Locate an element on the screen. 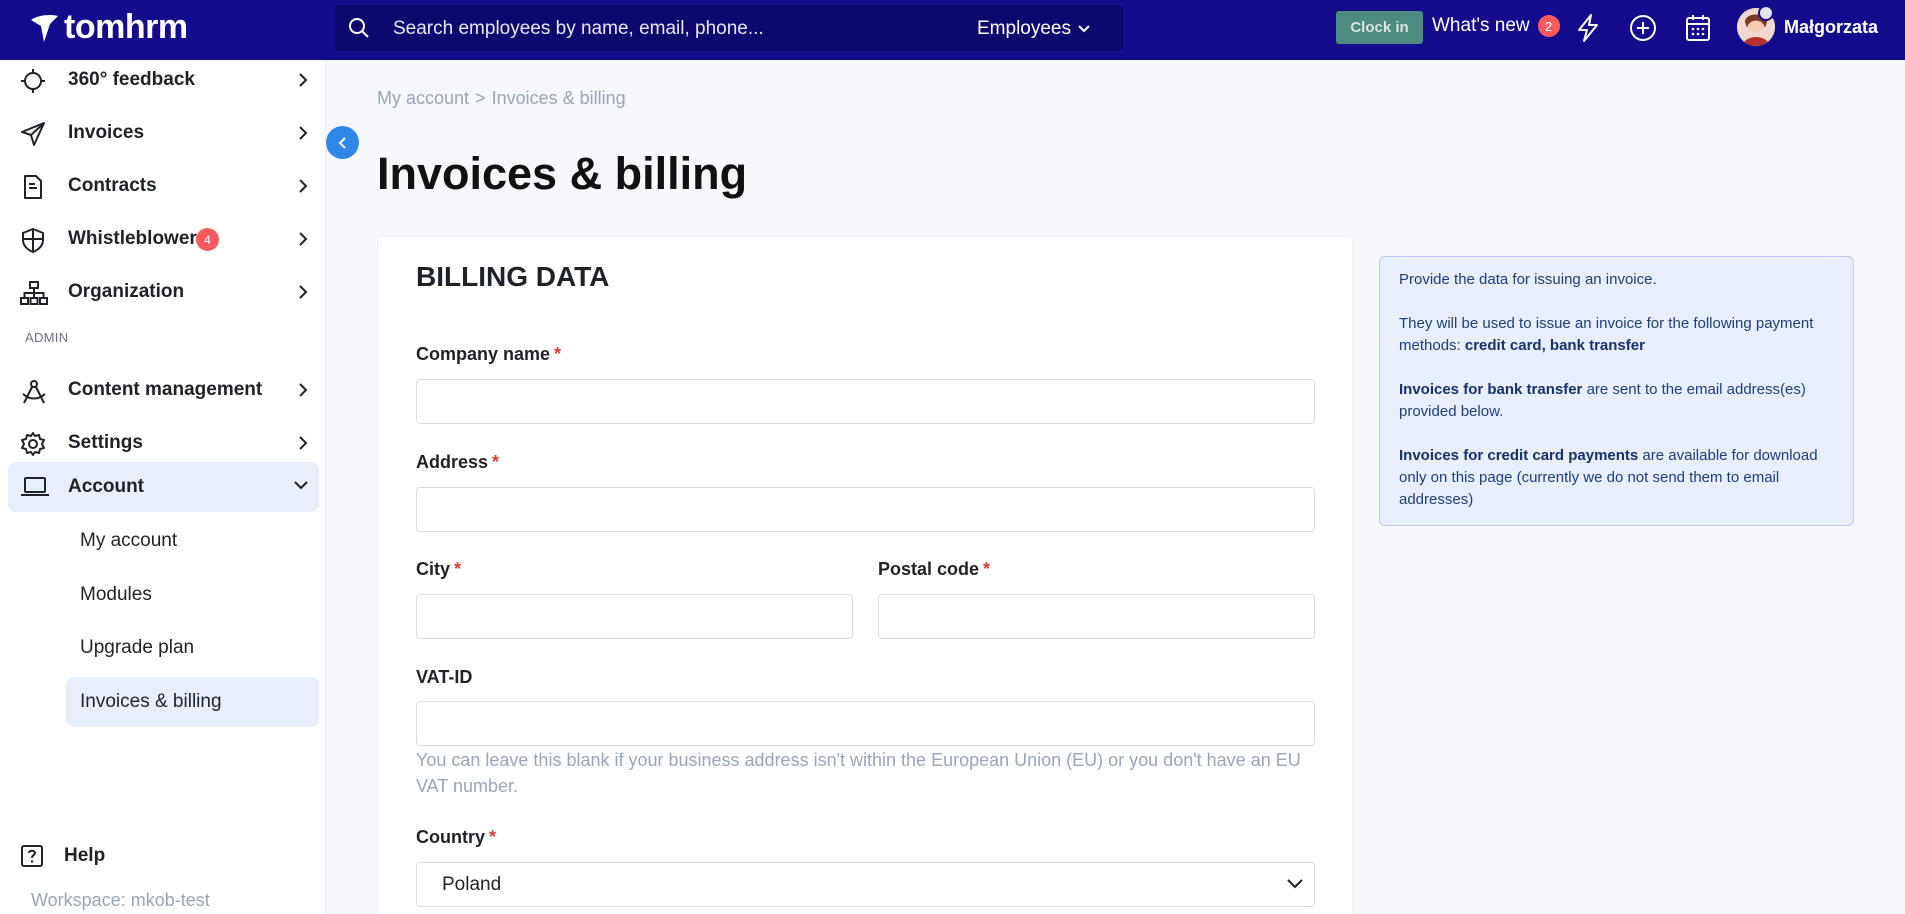 The width and height of the screenshot is (1905, 914). sidebar-item-label: 360° feedback is located at coordinates (131, 79).